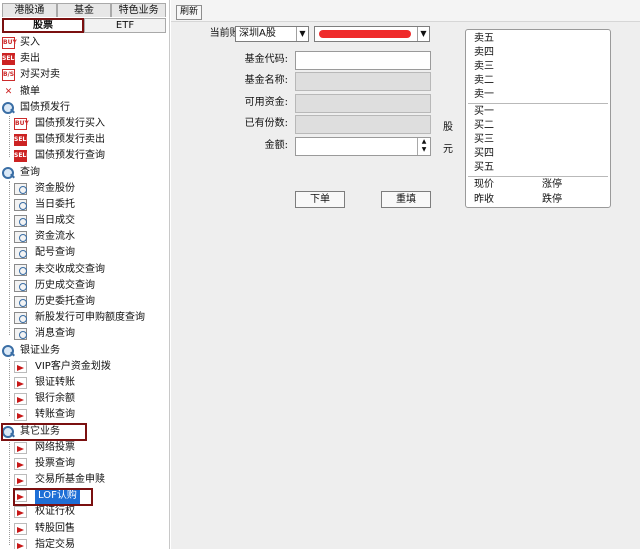  What do you see at coordinates (125, 25) in the screenshot?
I see `tab-etf: ETF` at bounding box center [125, 25].